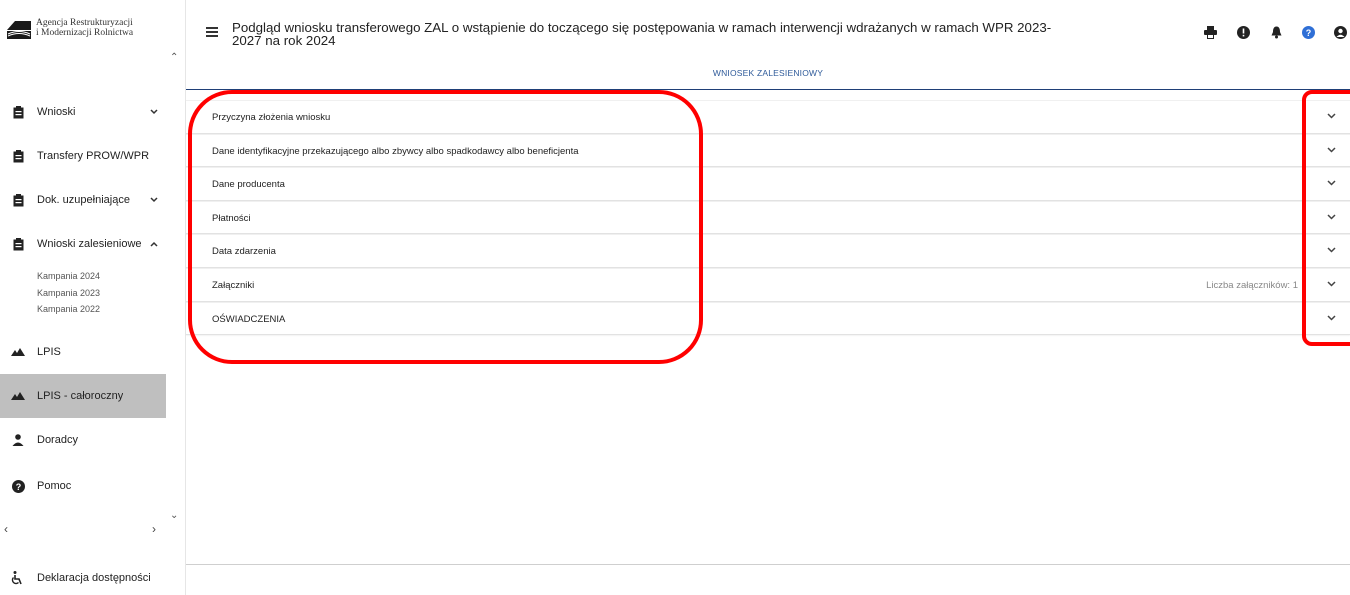  I want to click on highlight-panel-chevrons, so click(1326, 218).